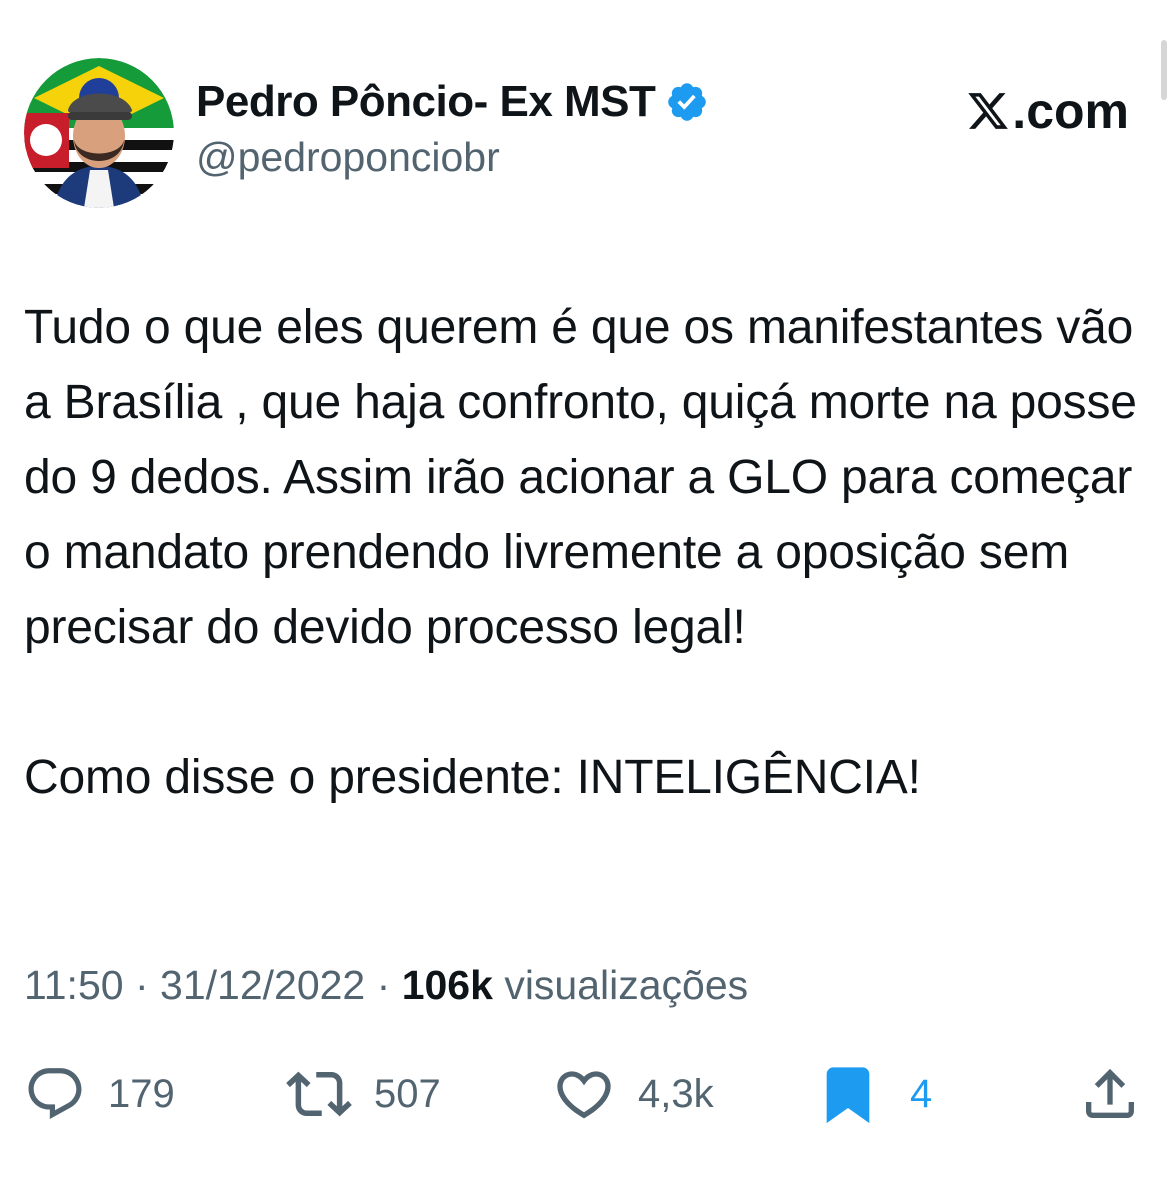  I want to click on bookmark-button: 4, so click(874, 1094).